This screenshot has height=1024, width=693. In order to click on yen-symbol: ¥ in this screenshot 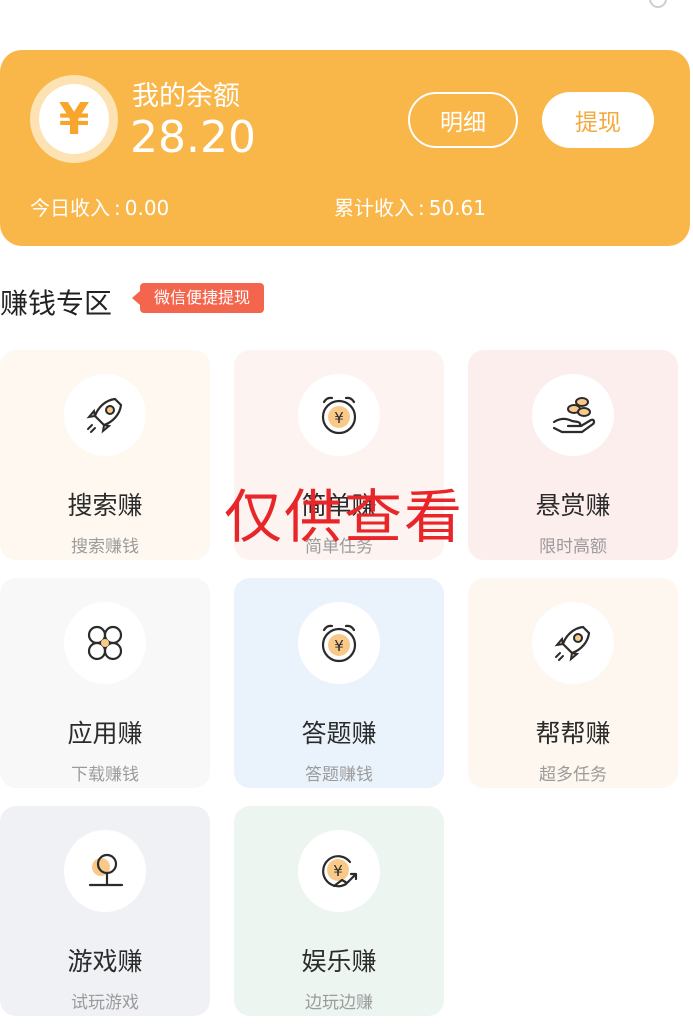, I will do `click(74, 119)`.